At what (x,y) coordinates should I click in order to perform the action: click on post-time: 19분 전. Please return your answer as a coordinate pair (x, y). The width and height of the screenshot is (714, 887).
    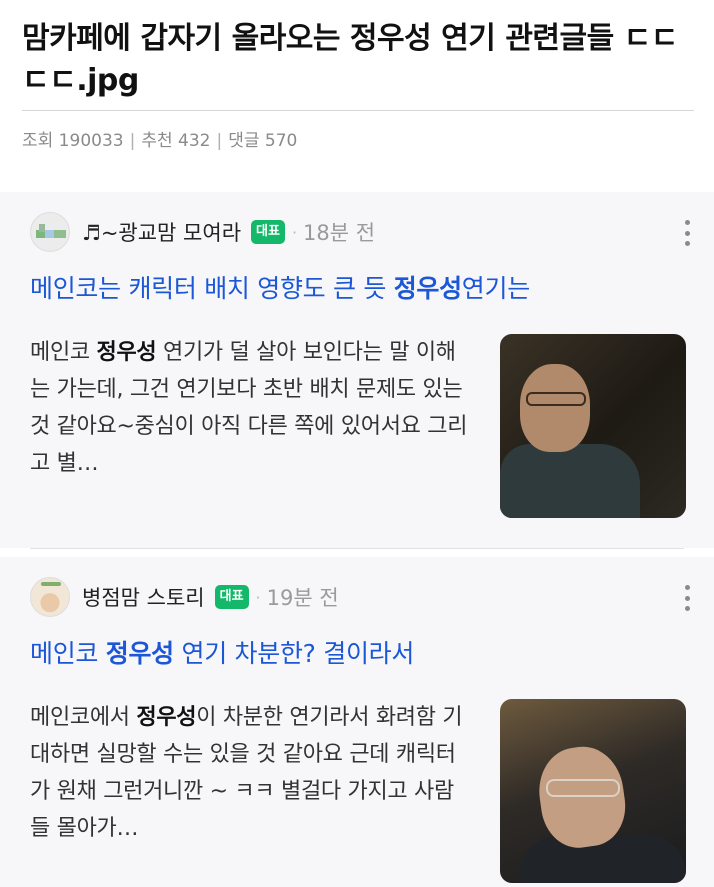
    Looking at the image, I should click on (302, 598).